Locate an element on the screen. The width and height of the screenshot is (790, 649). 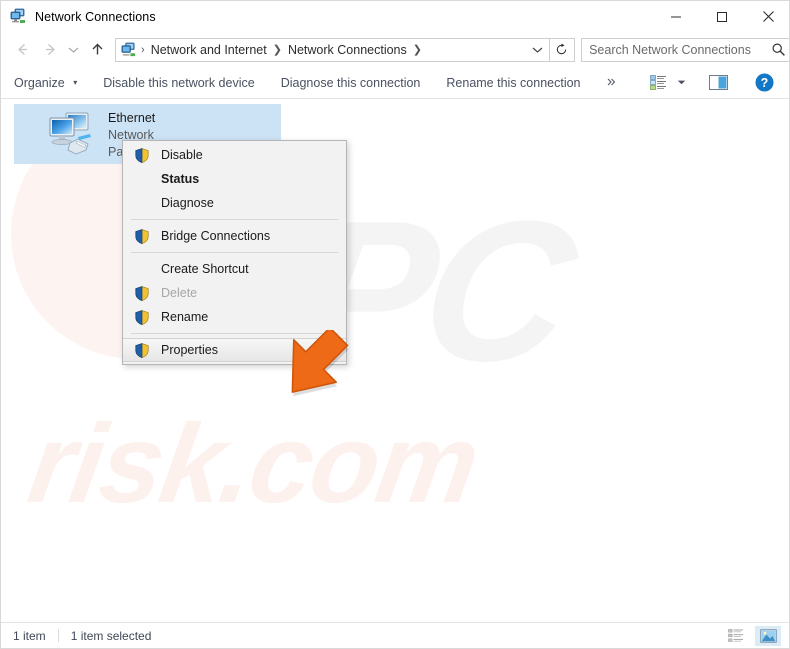
recent-locations-button is located at coordinates (74, 50).